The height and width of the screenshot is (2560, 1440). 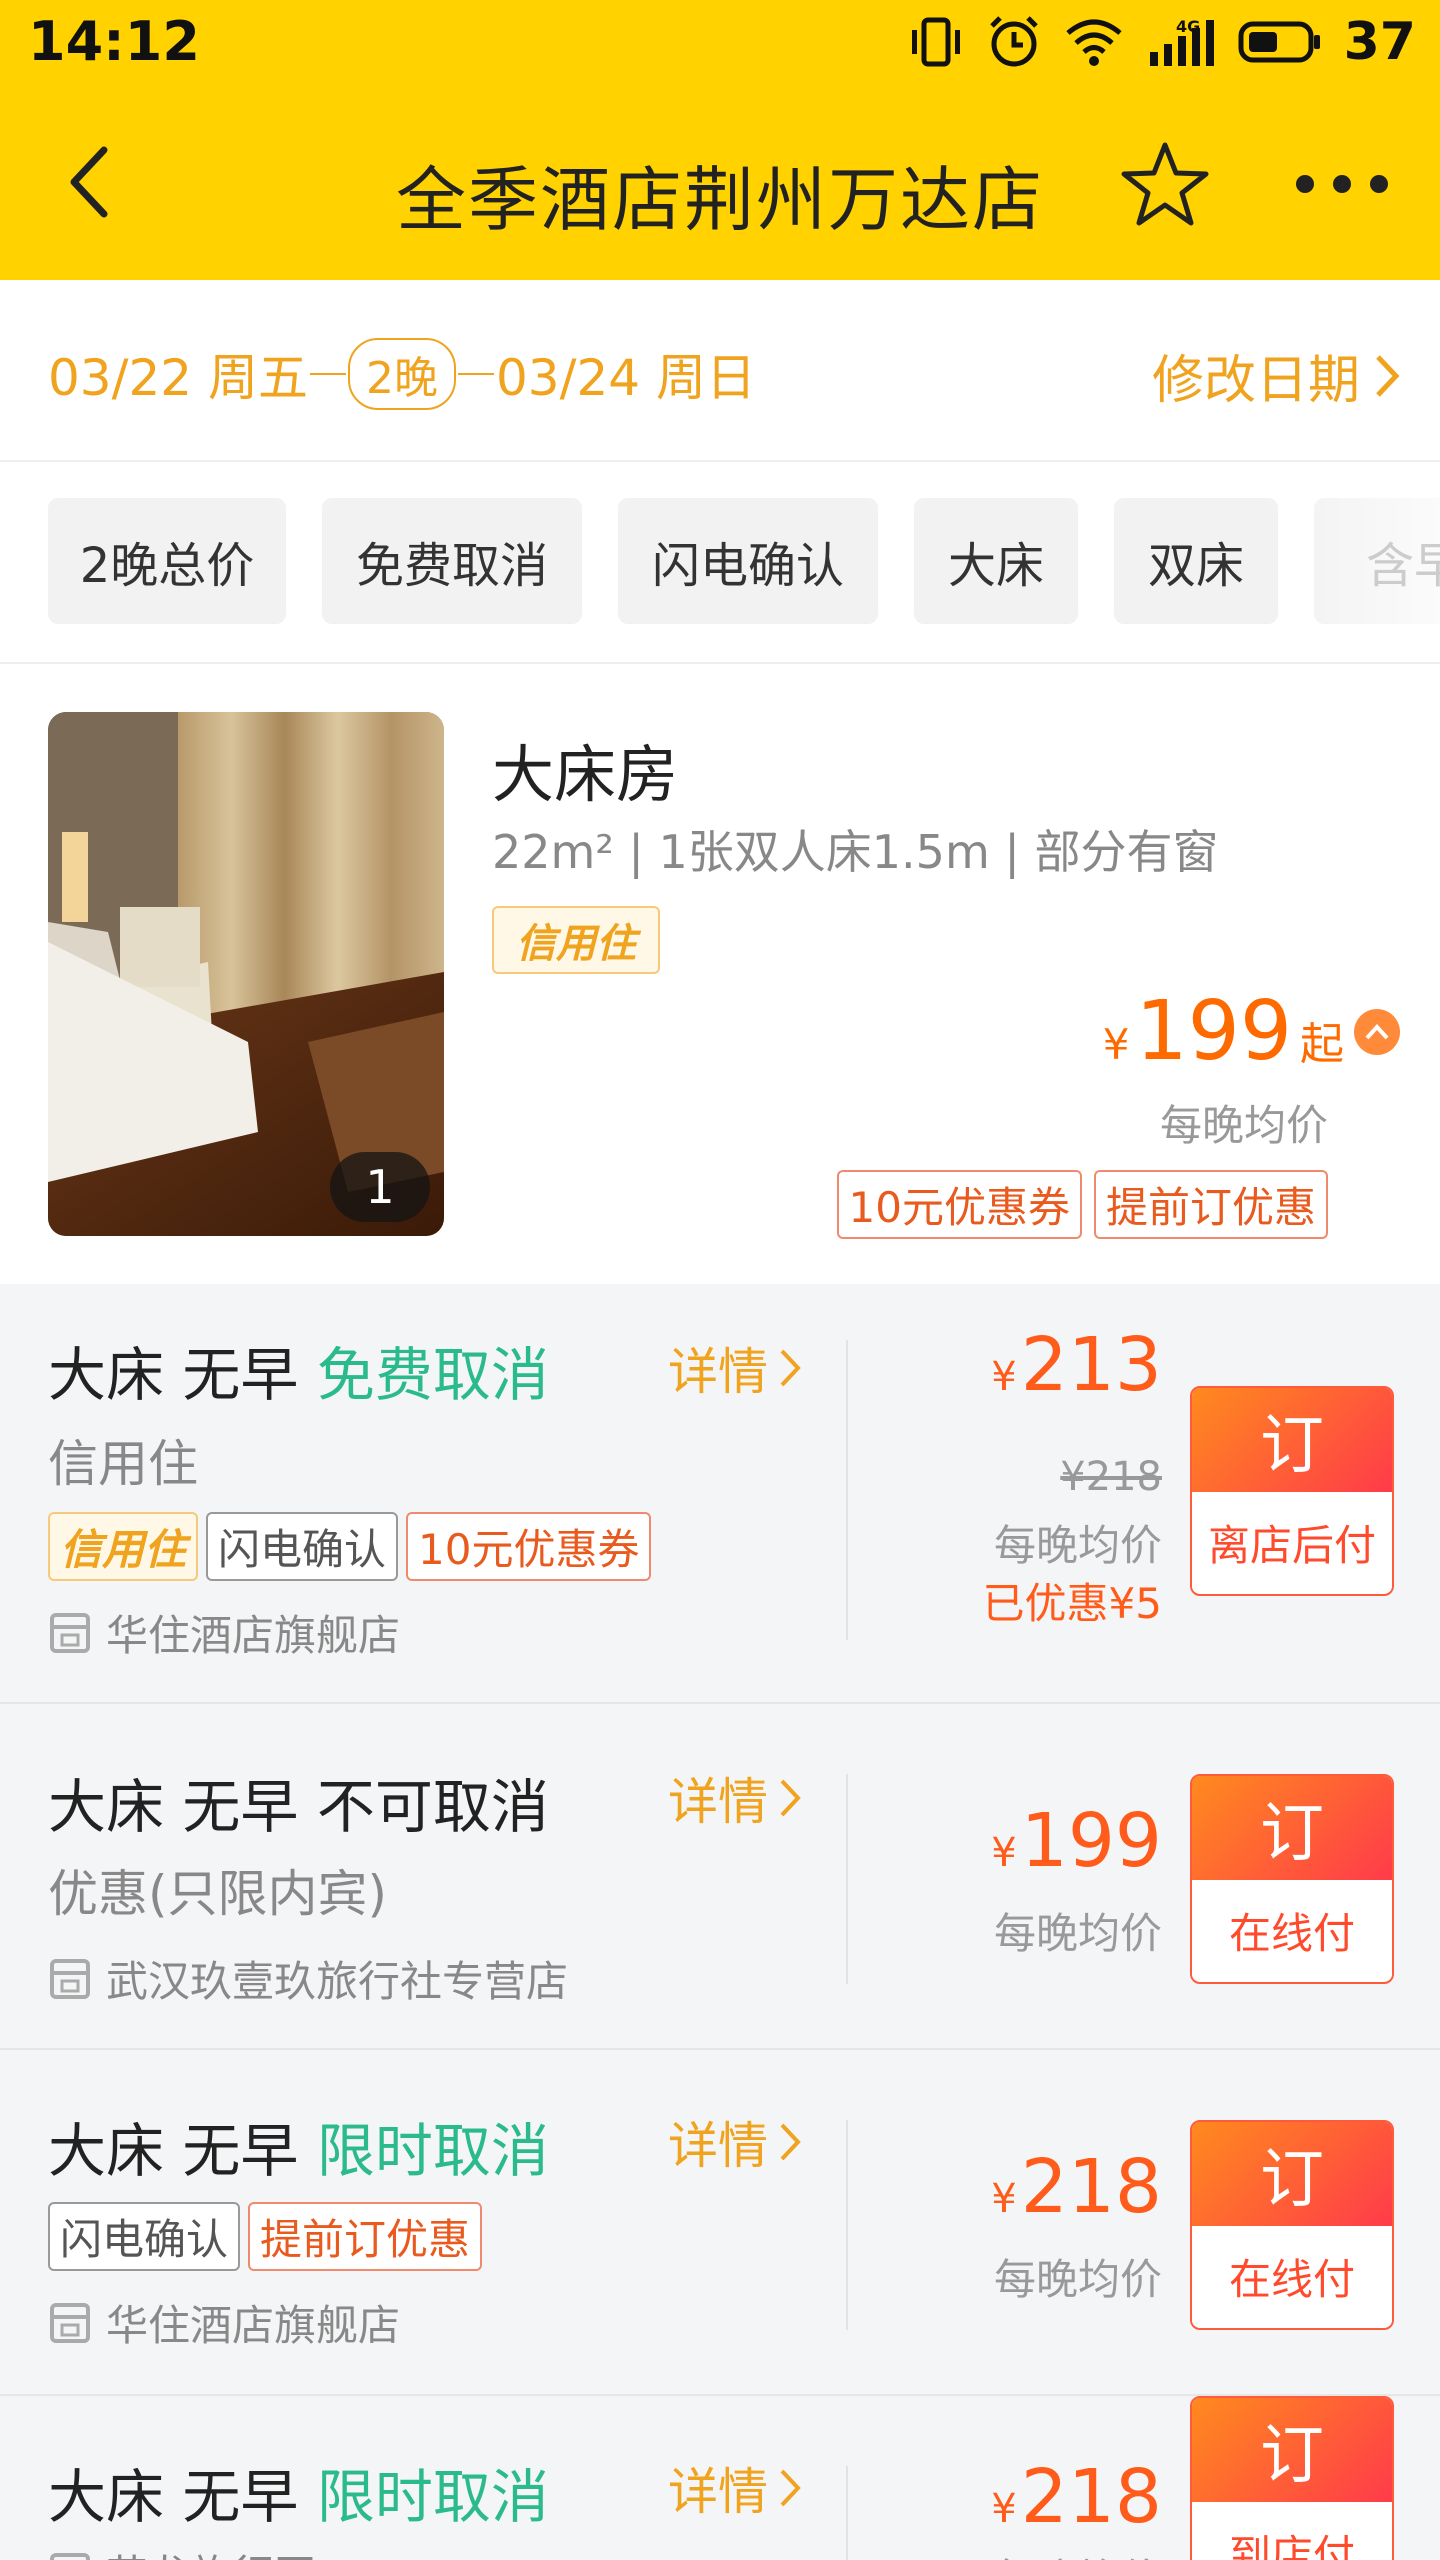 I want to click on rate-plan-row: 大床 无早 限时取消 详情 艺龙旅行网 ¥218 每晚均价 订 到店付, so click(x=720, y=2478).